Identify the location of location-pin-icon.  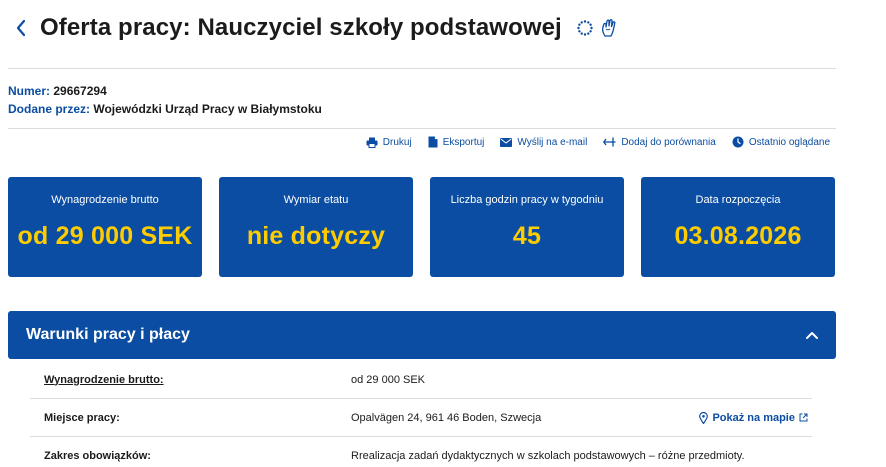
(704, 417).